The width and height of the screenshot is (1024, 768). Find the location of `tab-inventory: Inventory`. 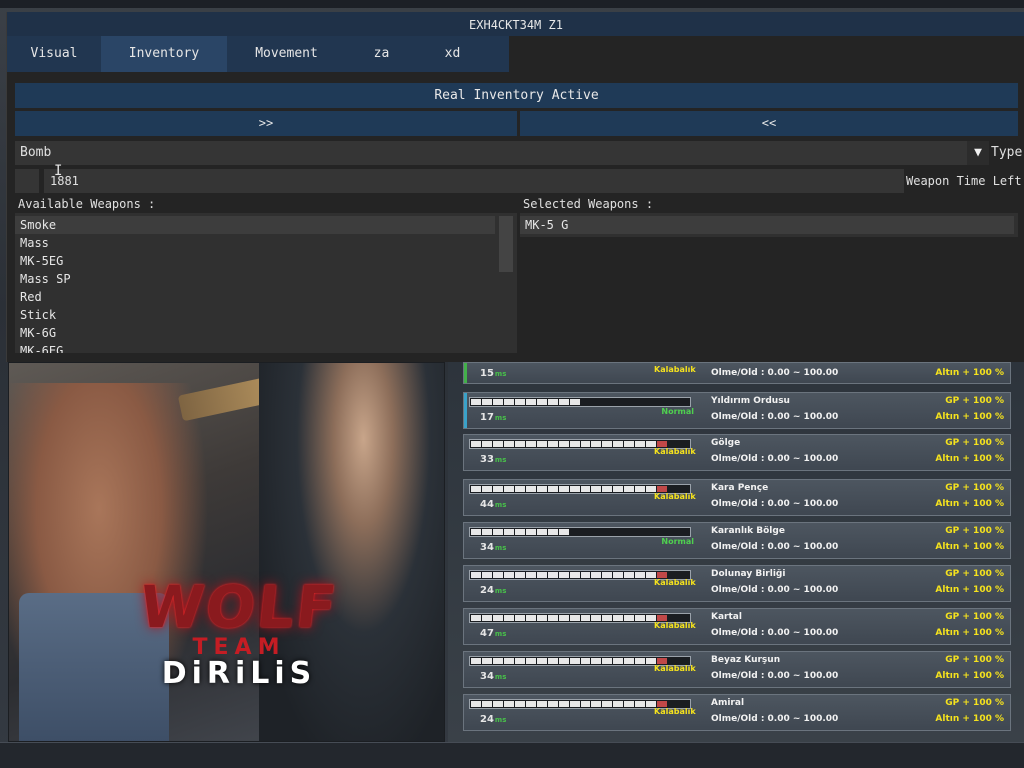

tab-inventory: Inventory is located at coordinates (164, 54).